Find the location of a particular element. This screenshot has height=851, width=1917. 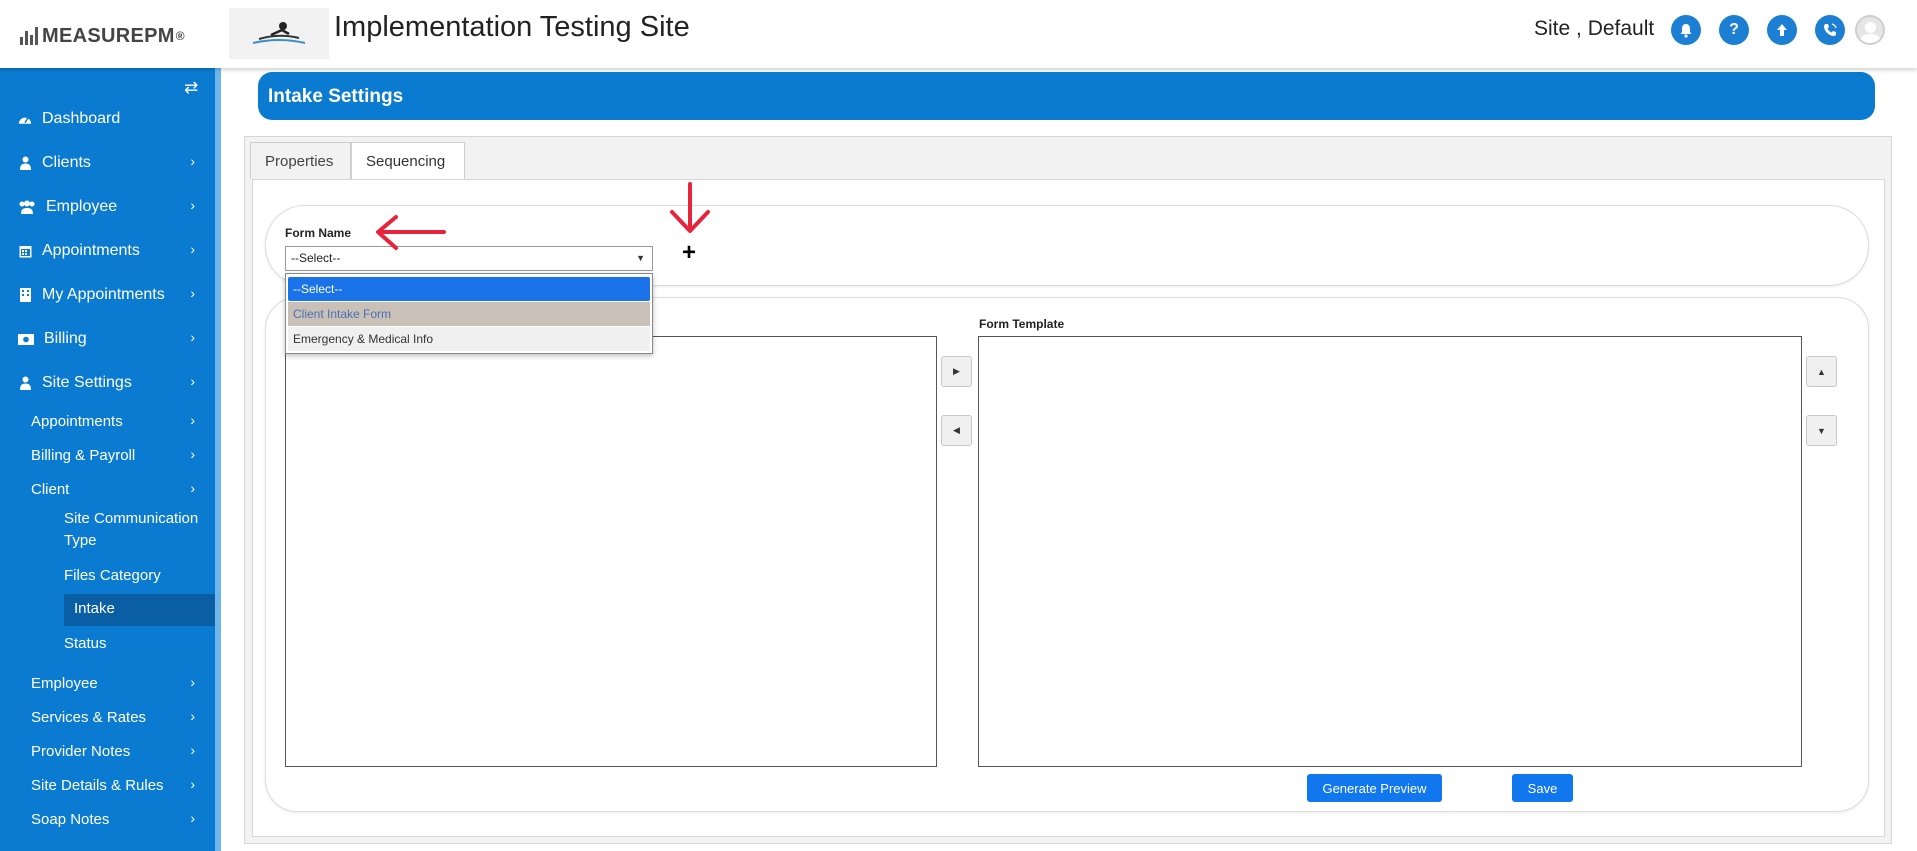

sidebar-sub-label: Services & Rates is located at coordinates (89, 717).